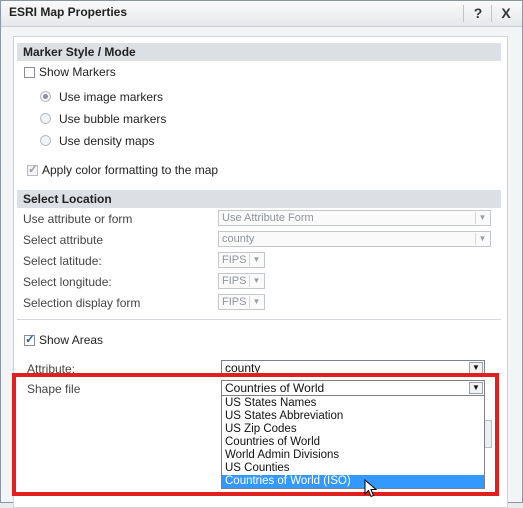 Image resolution: width=523 pixels, height=508 pixels. Describe the element at coordinates (111, 97) in the screenshot. I see `radio-image-markers-label: Use image markers` at that location.